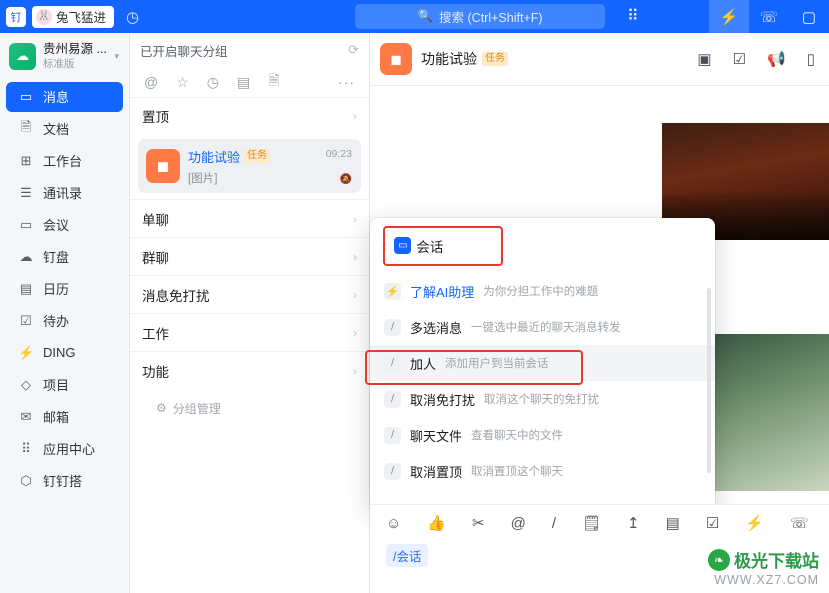 Image resolution: width=829 pixels, height=593 pixels. I want to click on conversation-actions: ▣ ☑ 📢 ▯, so click(758, 59).